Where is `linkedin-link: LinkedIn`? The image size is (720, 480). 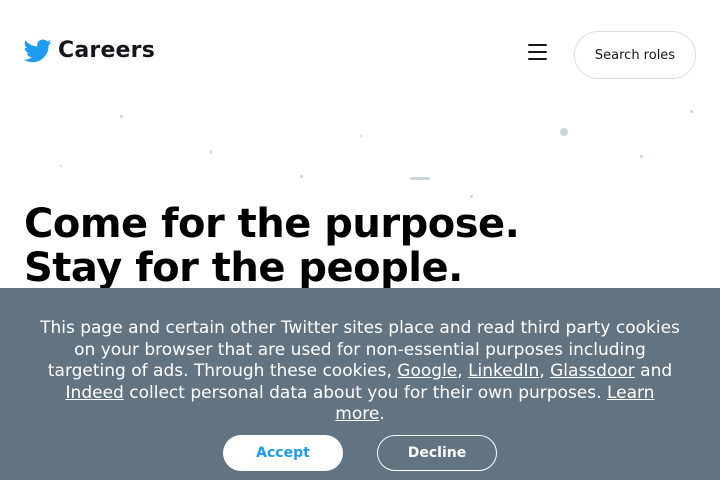 linkedin-link: LinkedIn is located at coordinates (503, 371).